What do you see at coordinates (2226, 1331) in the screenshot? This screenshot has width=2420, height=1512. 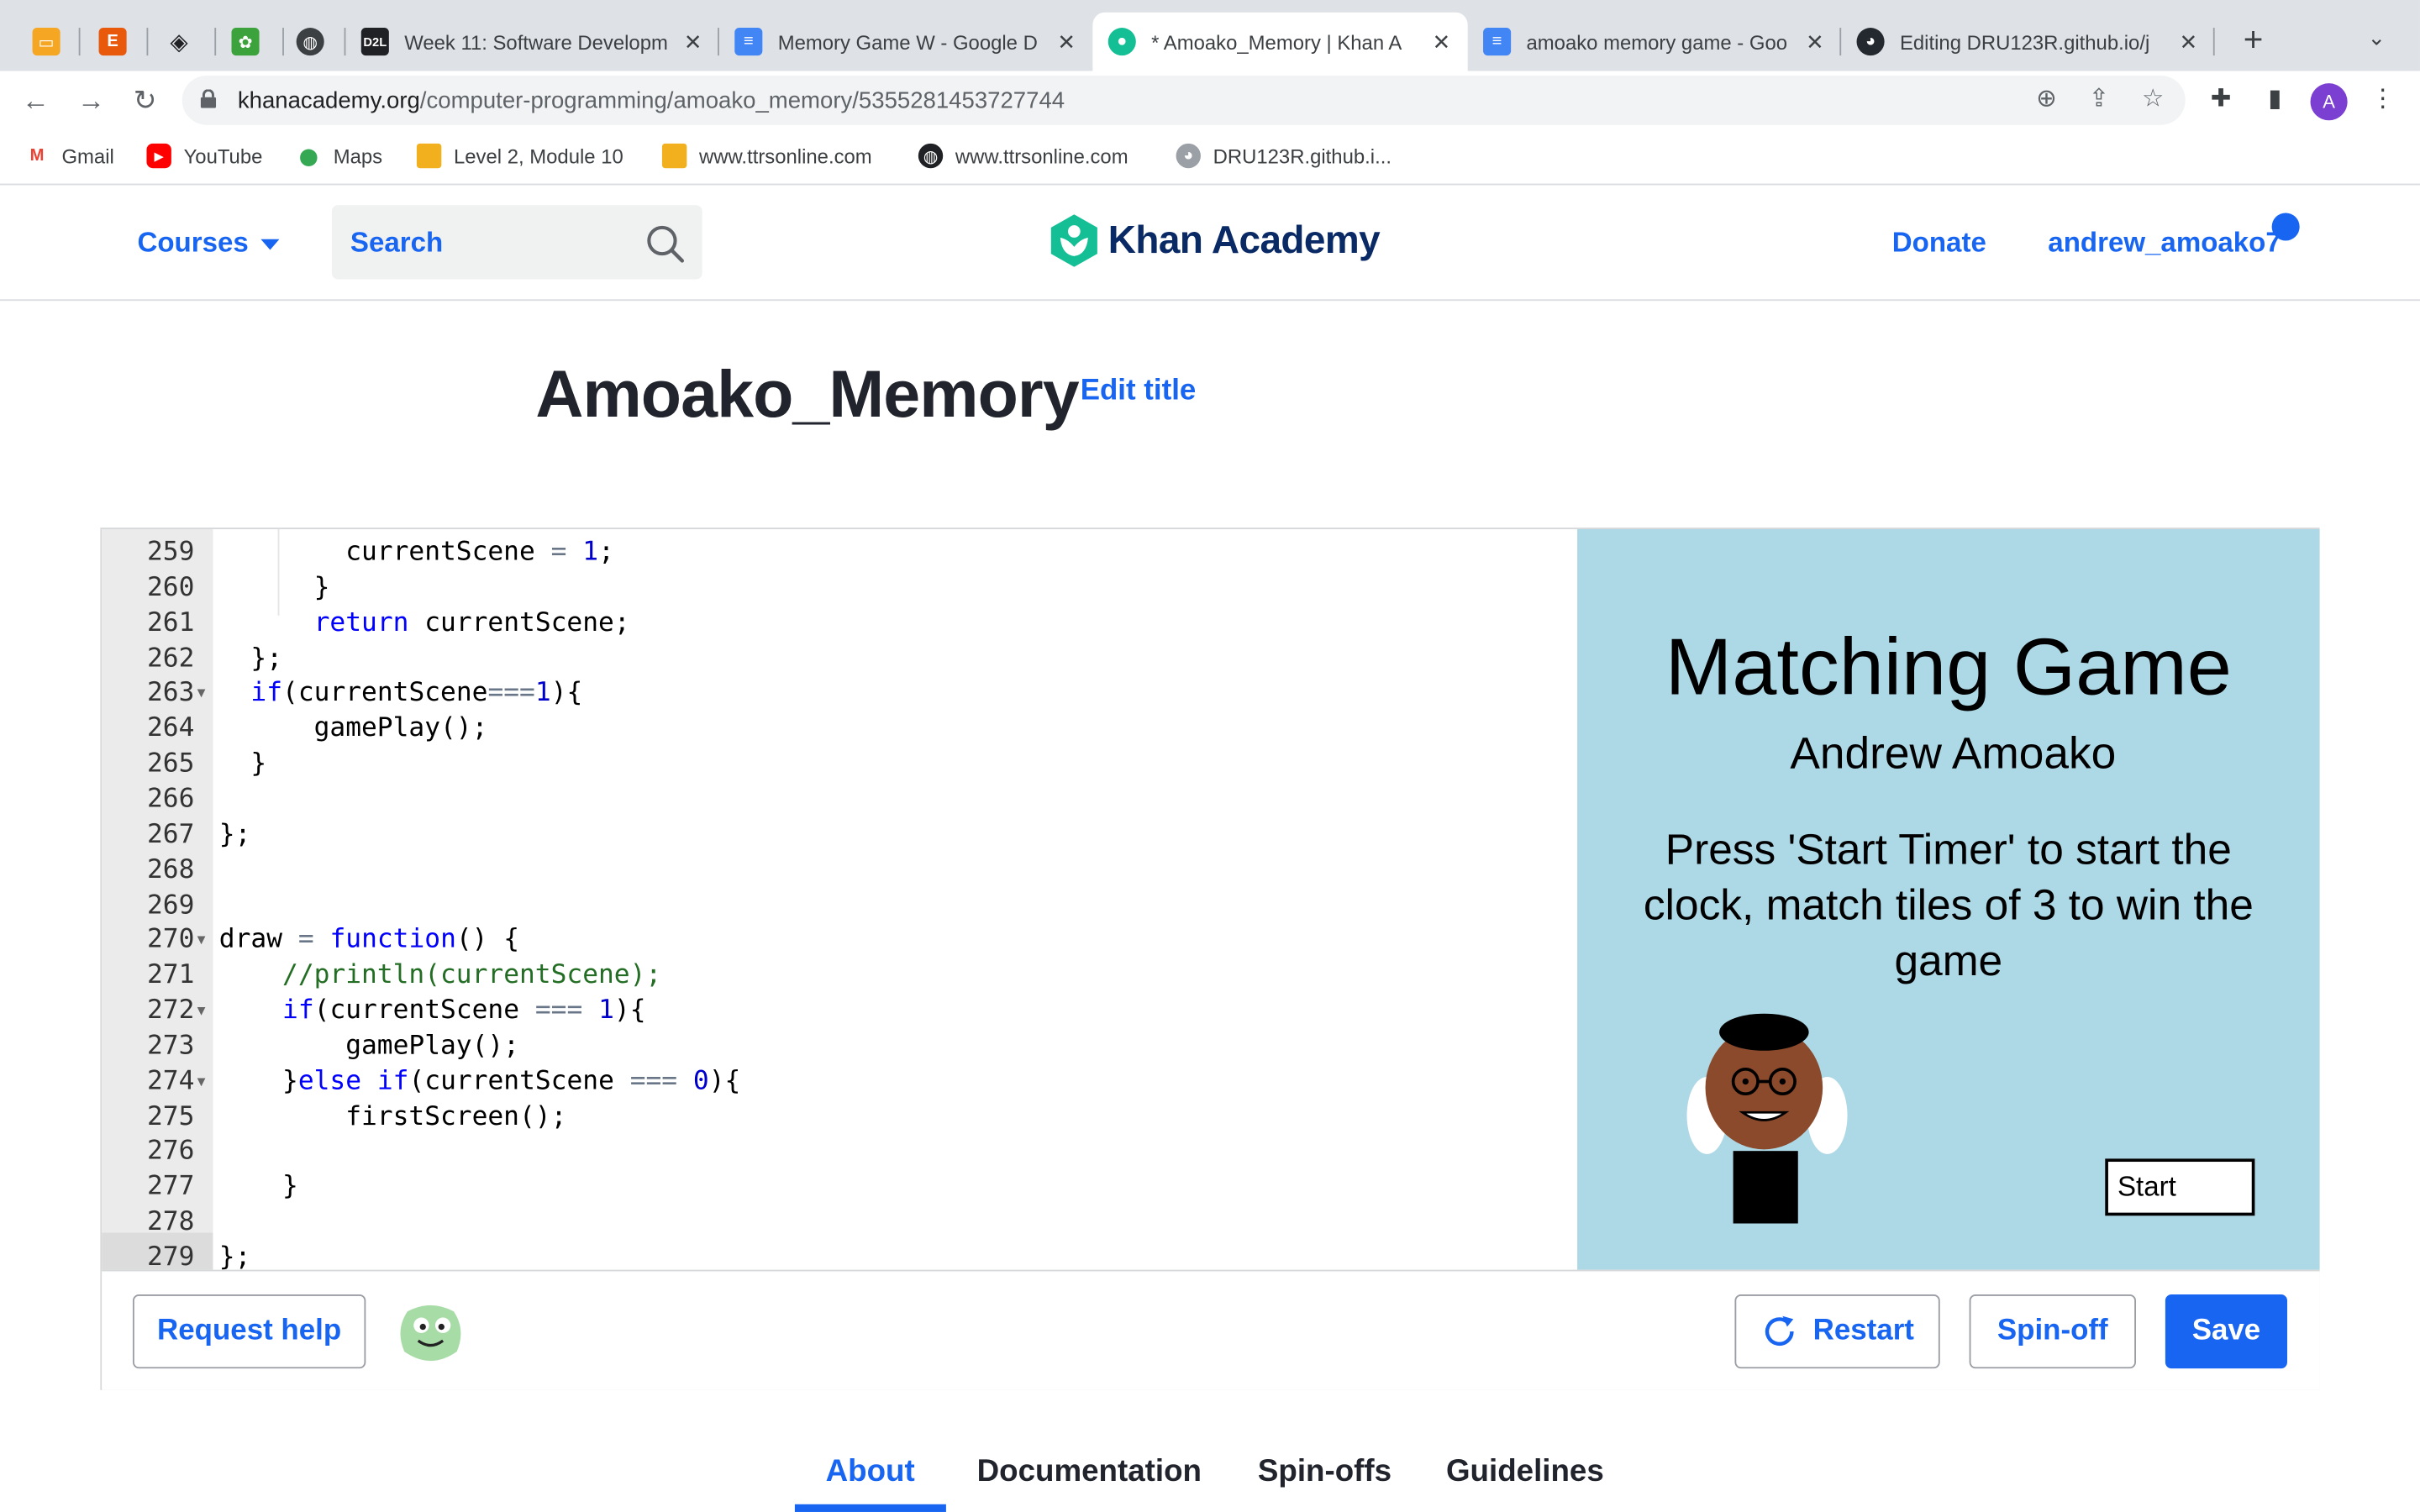 I see `save-button: Save` at bounding box center [2226, 1331].